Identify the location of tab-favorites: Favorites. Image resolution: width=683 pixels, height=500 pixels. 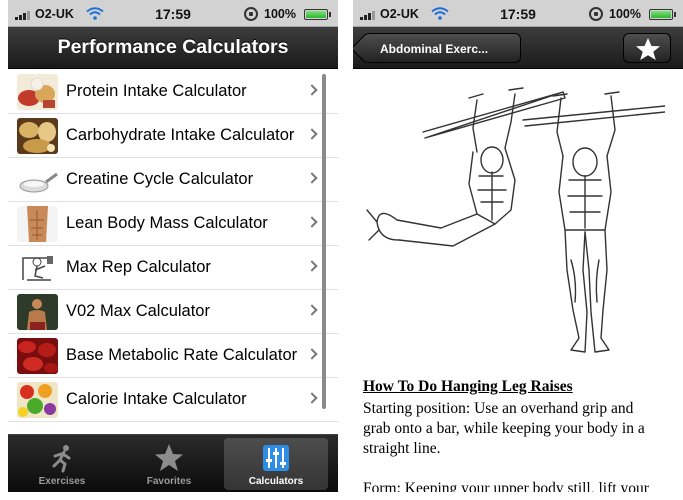
(169, 464).